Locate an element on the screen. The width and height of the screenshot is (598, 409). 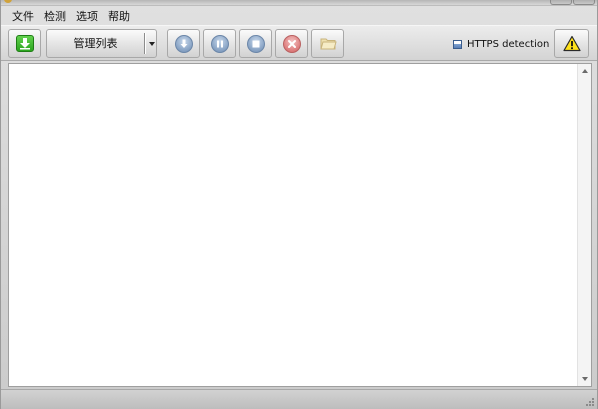
browse-folder-icon is located at coordinates (328, 43).